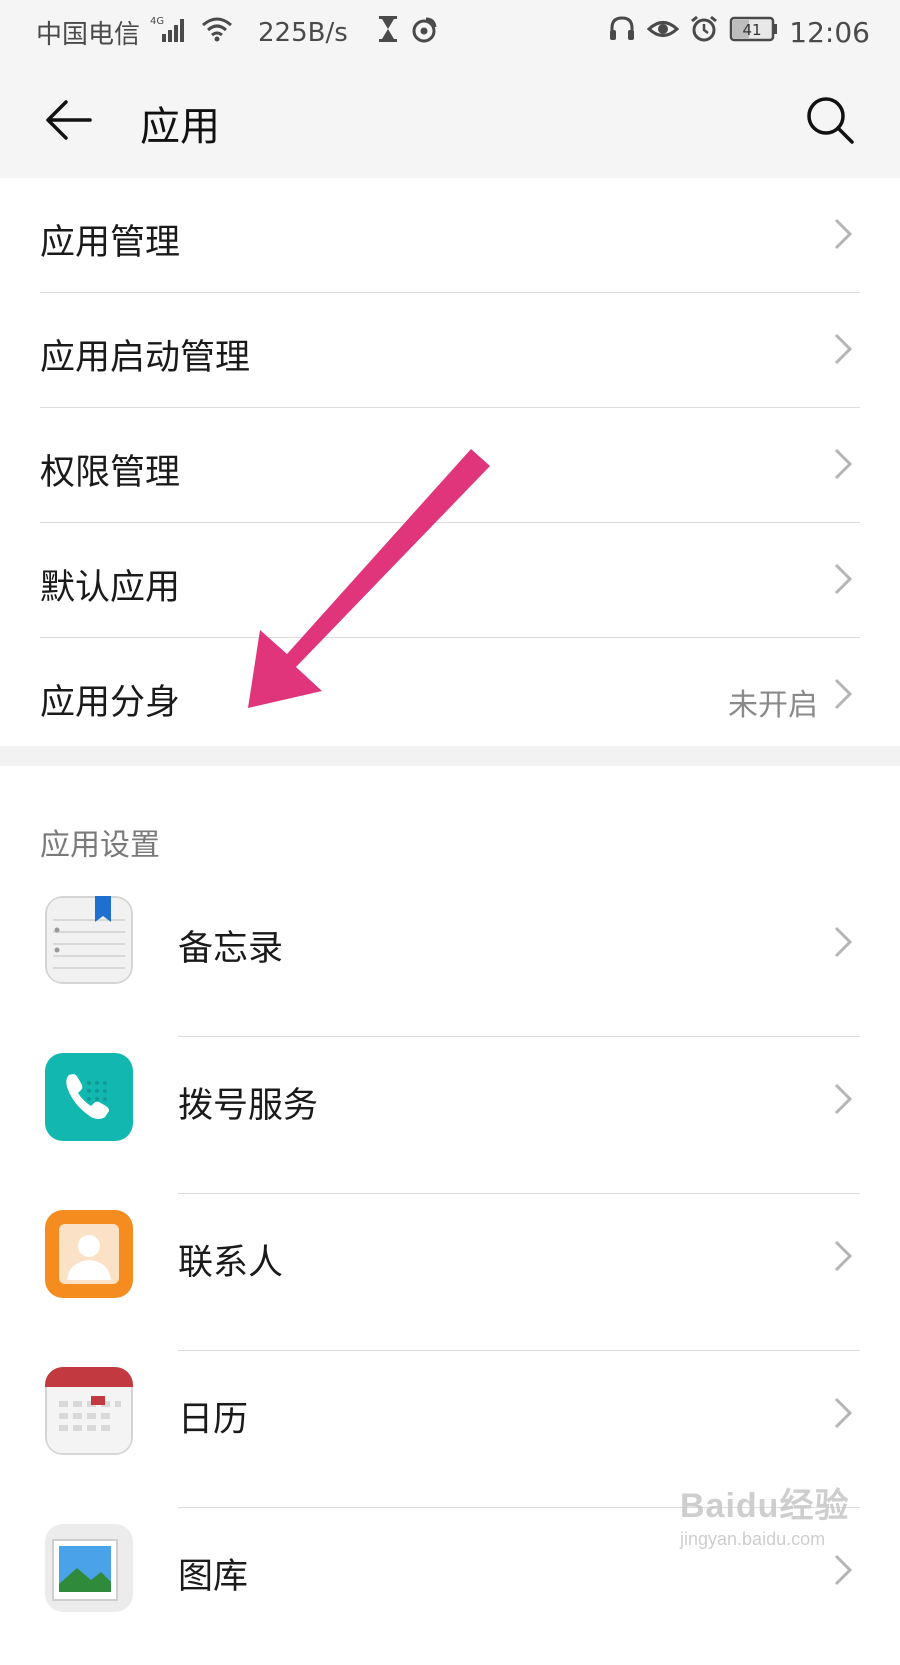  What do you see at coordinates (89, 1254) in the screenshot?
I see `contacts-icon` at bounding box center [89, 1254].